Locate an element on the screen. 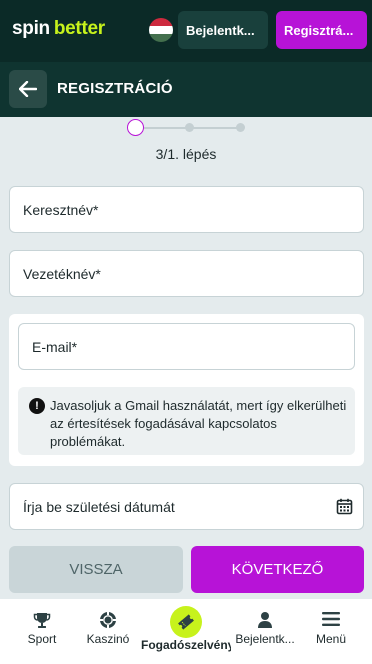 This screenshot has width=372, height=664. step-1-dot-active is located at coordinates (135, 127).